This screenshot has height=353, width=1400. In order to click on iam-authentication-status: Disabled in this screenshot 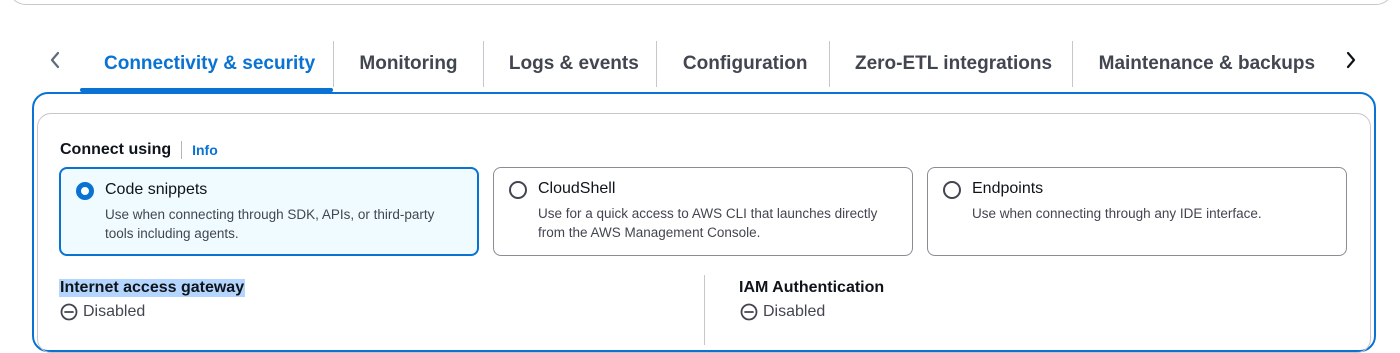, I will do `click(782, 312)`.